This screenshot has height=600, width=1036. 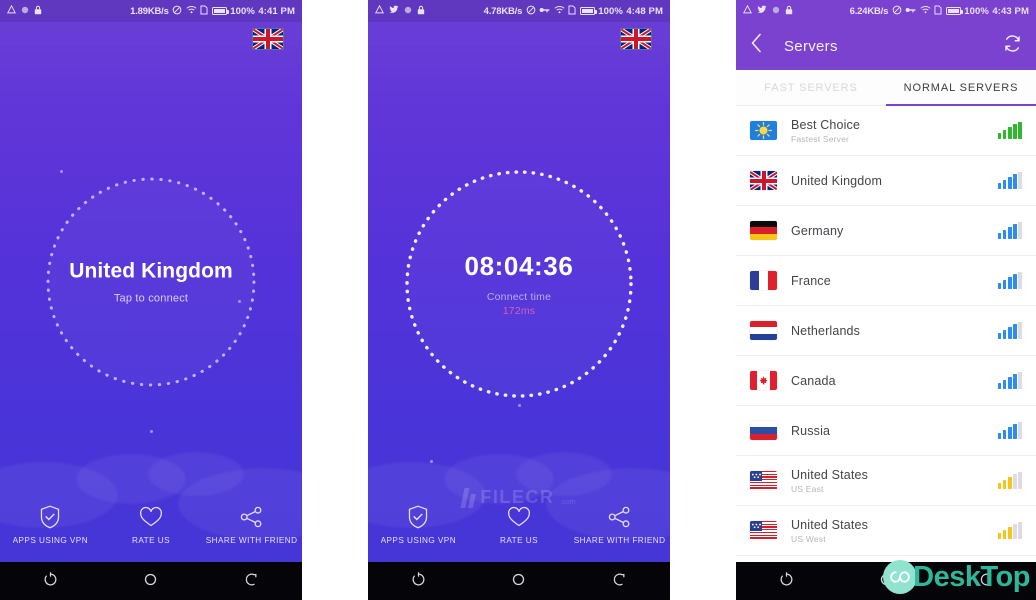 I want to click on android-status-bar: 1.89KB/s 100% 4:41 PM, so click(x=151, y=11).